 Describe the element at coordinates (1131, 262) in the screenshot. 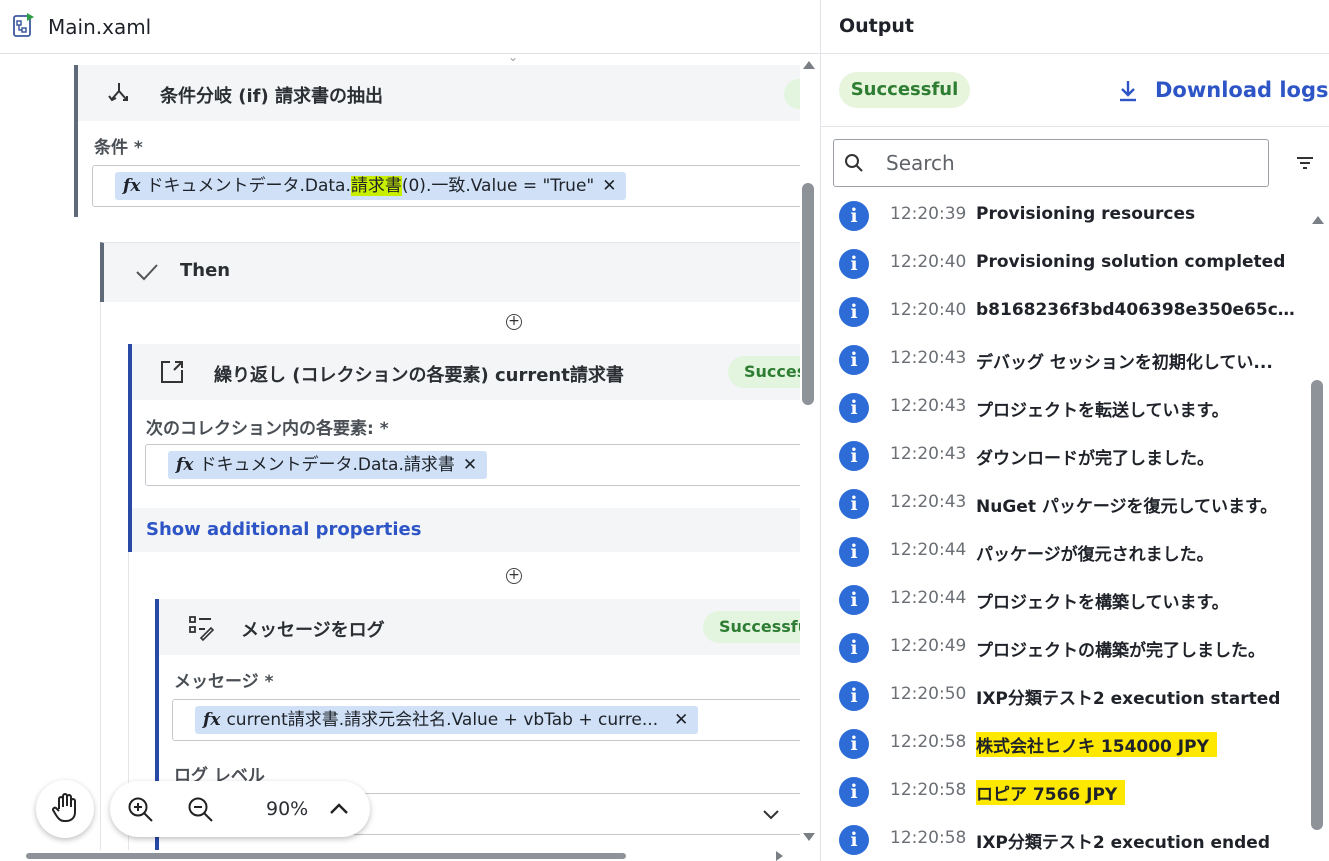

I see `log-message: Provisioning solution completed` at that location.